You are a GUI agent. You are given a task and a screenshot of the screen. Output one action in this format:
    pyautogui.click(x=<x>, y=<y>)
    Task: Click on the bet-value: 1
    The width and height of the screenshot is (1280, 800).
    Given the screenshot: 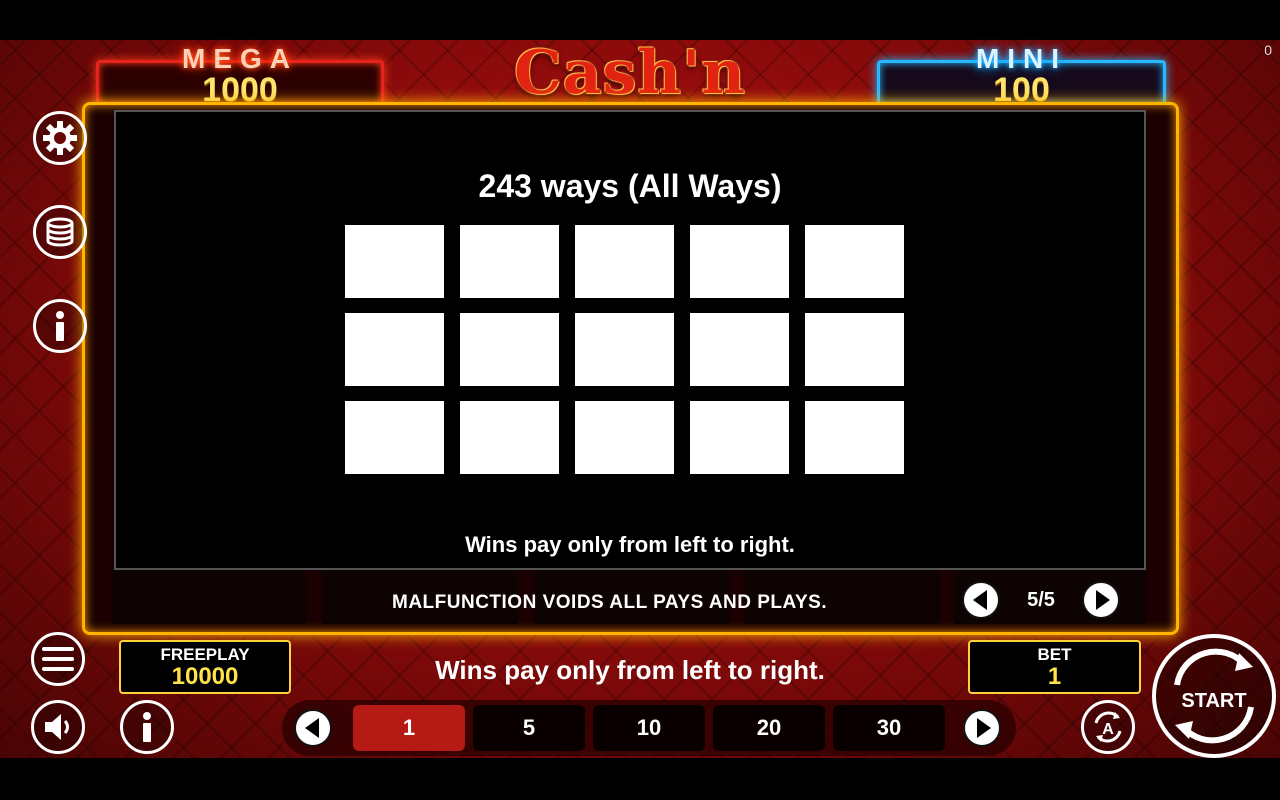 What is the action you would take?
    pyautogui.click(x=1054, y=676)
    